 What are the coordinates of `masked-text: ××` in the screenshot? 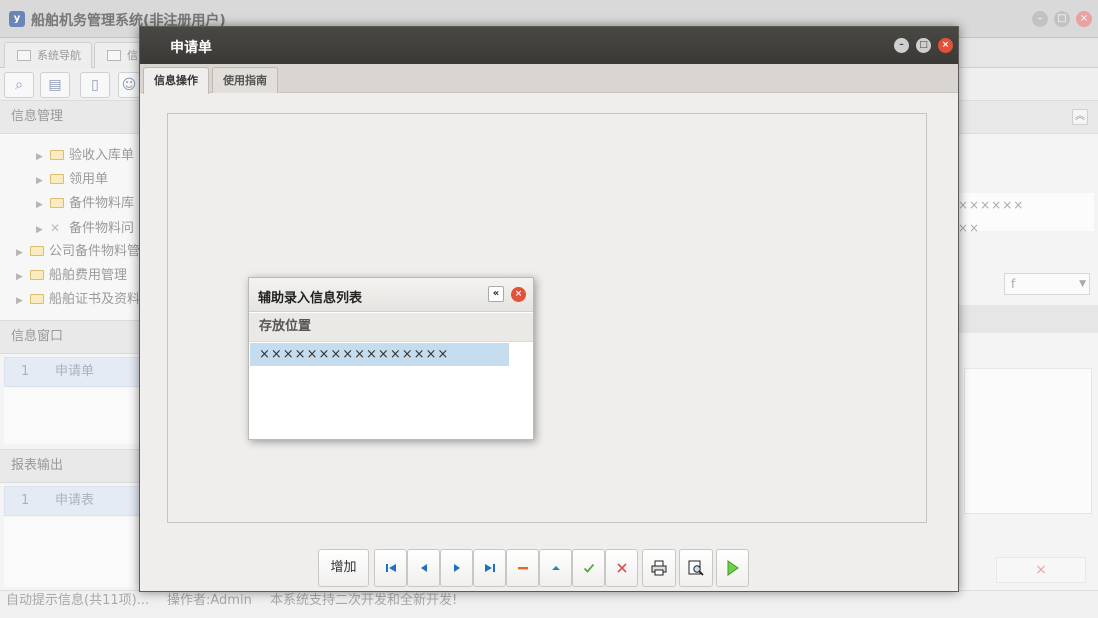 It's located at (969, 228).